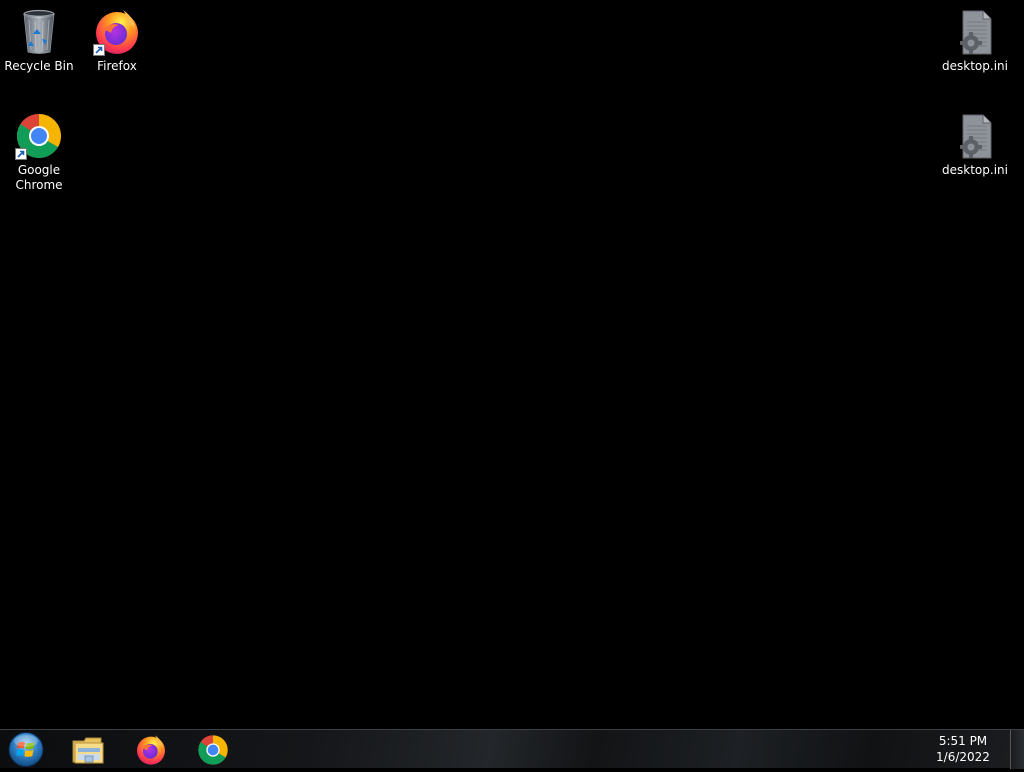 Image resolution: width=1024 pixels, height=772 pixels. What do you see at coordinates (117, 66) in the screenshot?
I see `desktop-icon-label: Firefox` at bounding box center [117, 66].